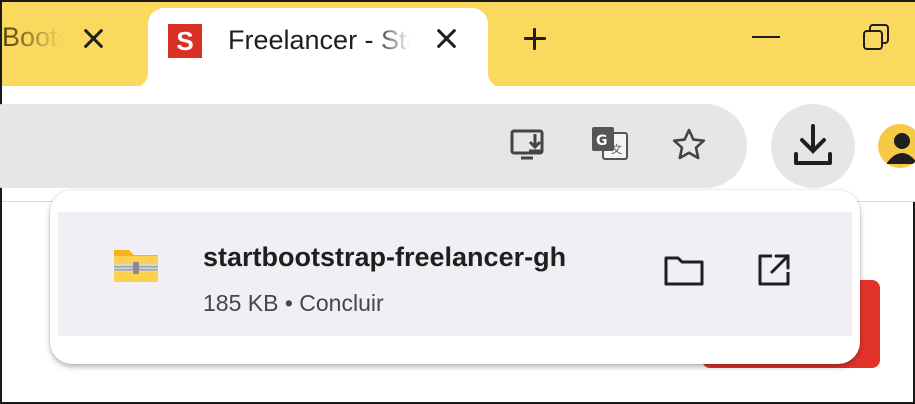  I want to click on folder-icon, so click(684, 271).